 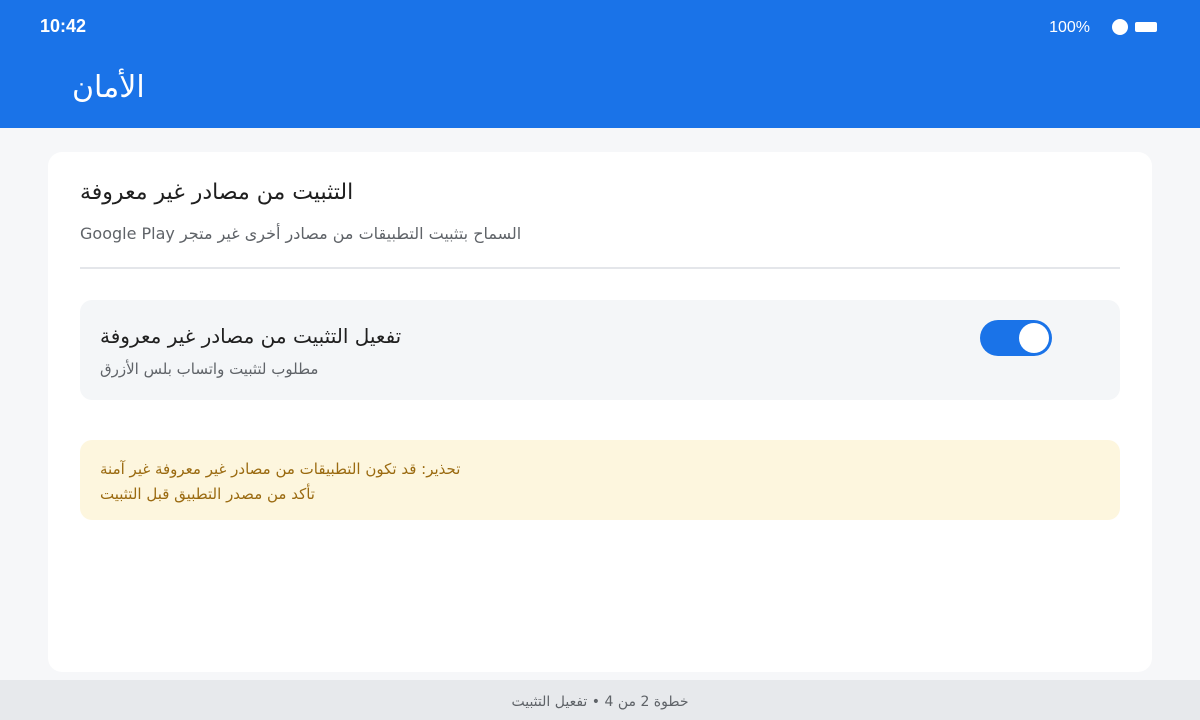 I want to click on section-title: التثبيت من مصادر غير معروفة, so click(x=217, y=192).